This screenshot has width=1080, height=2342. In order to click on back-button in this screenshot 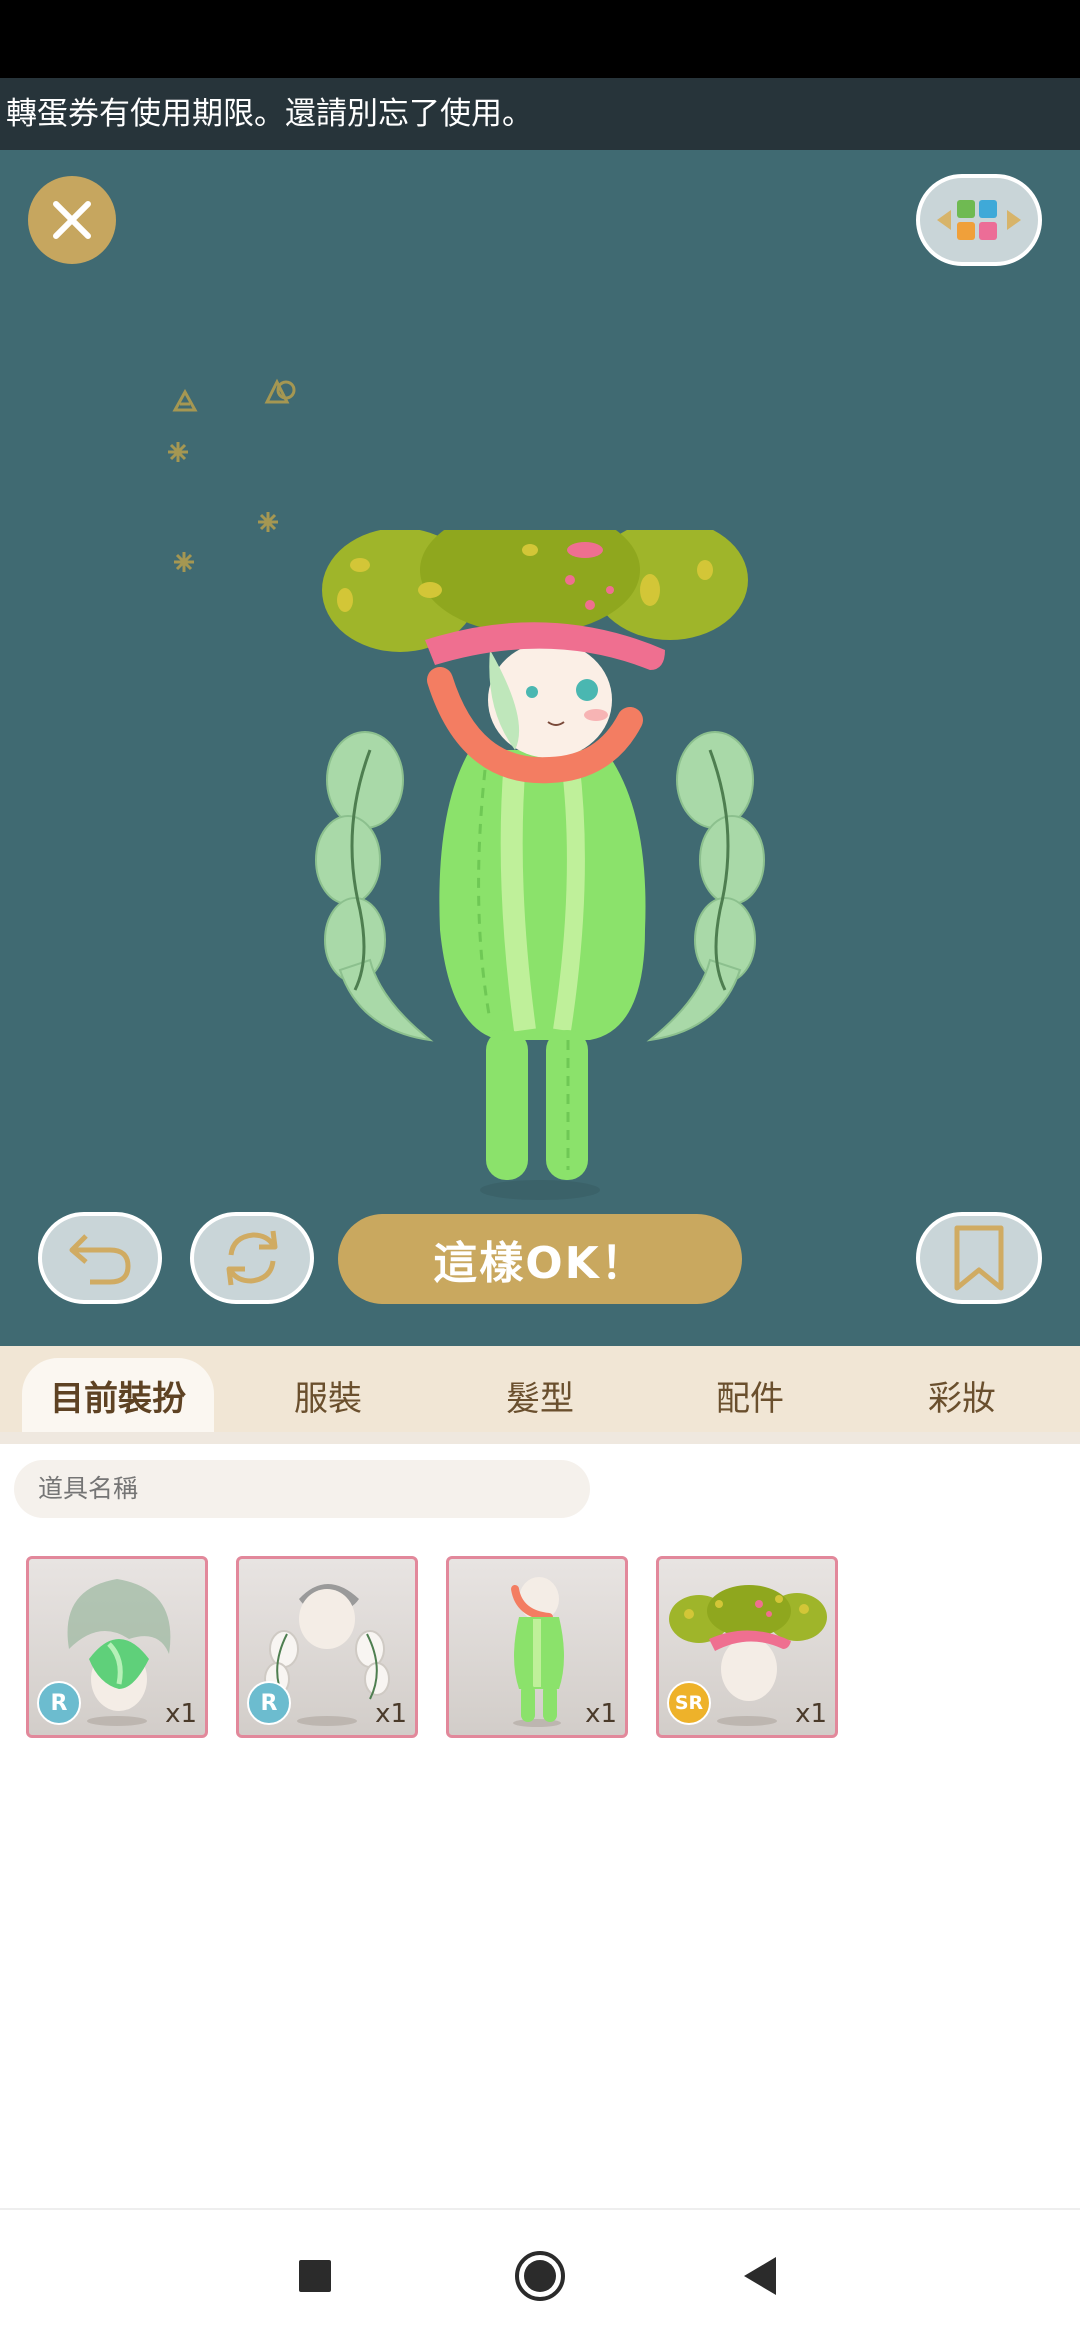, I will do `click(760, 2276)`.